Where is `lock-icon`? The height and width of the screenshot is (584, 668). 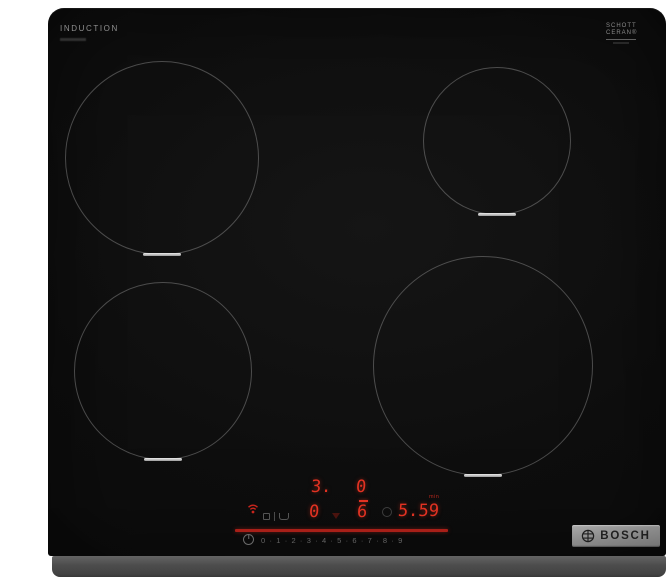 lock-icon is located at coordinates (266, 516).